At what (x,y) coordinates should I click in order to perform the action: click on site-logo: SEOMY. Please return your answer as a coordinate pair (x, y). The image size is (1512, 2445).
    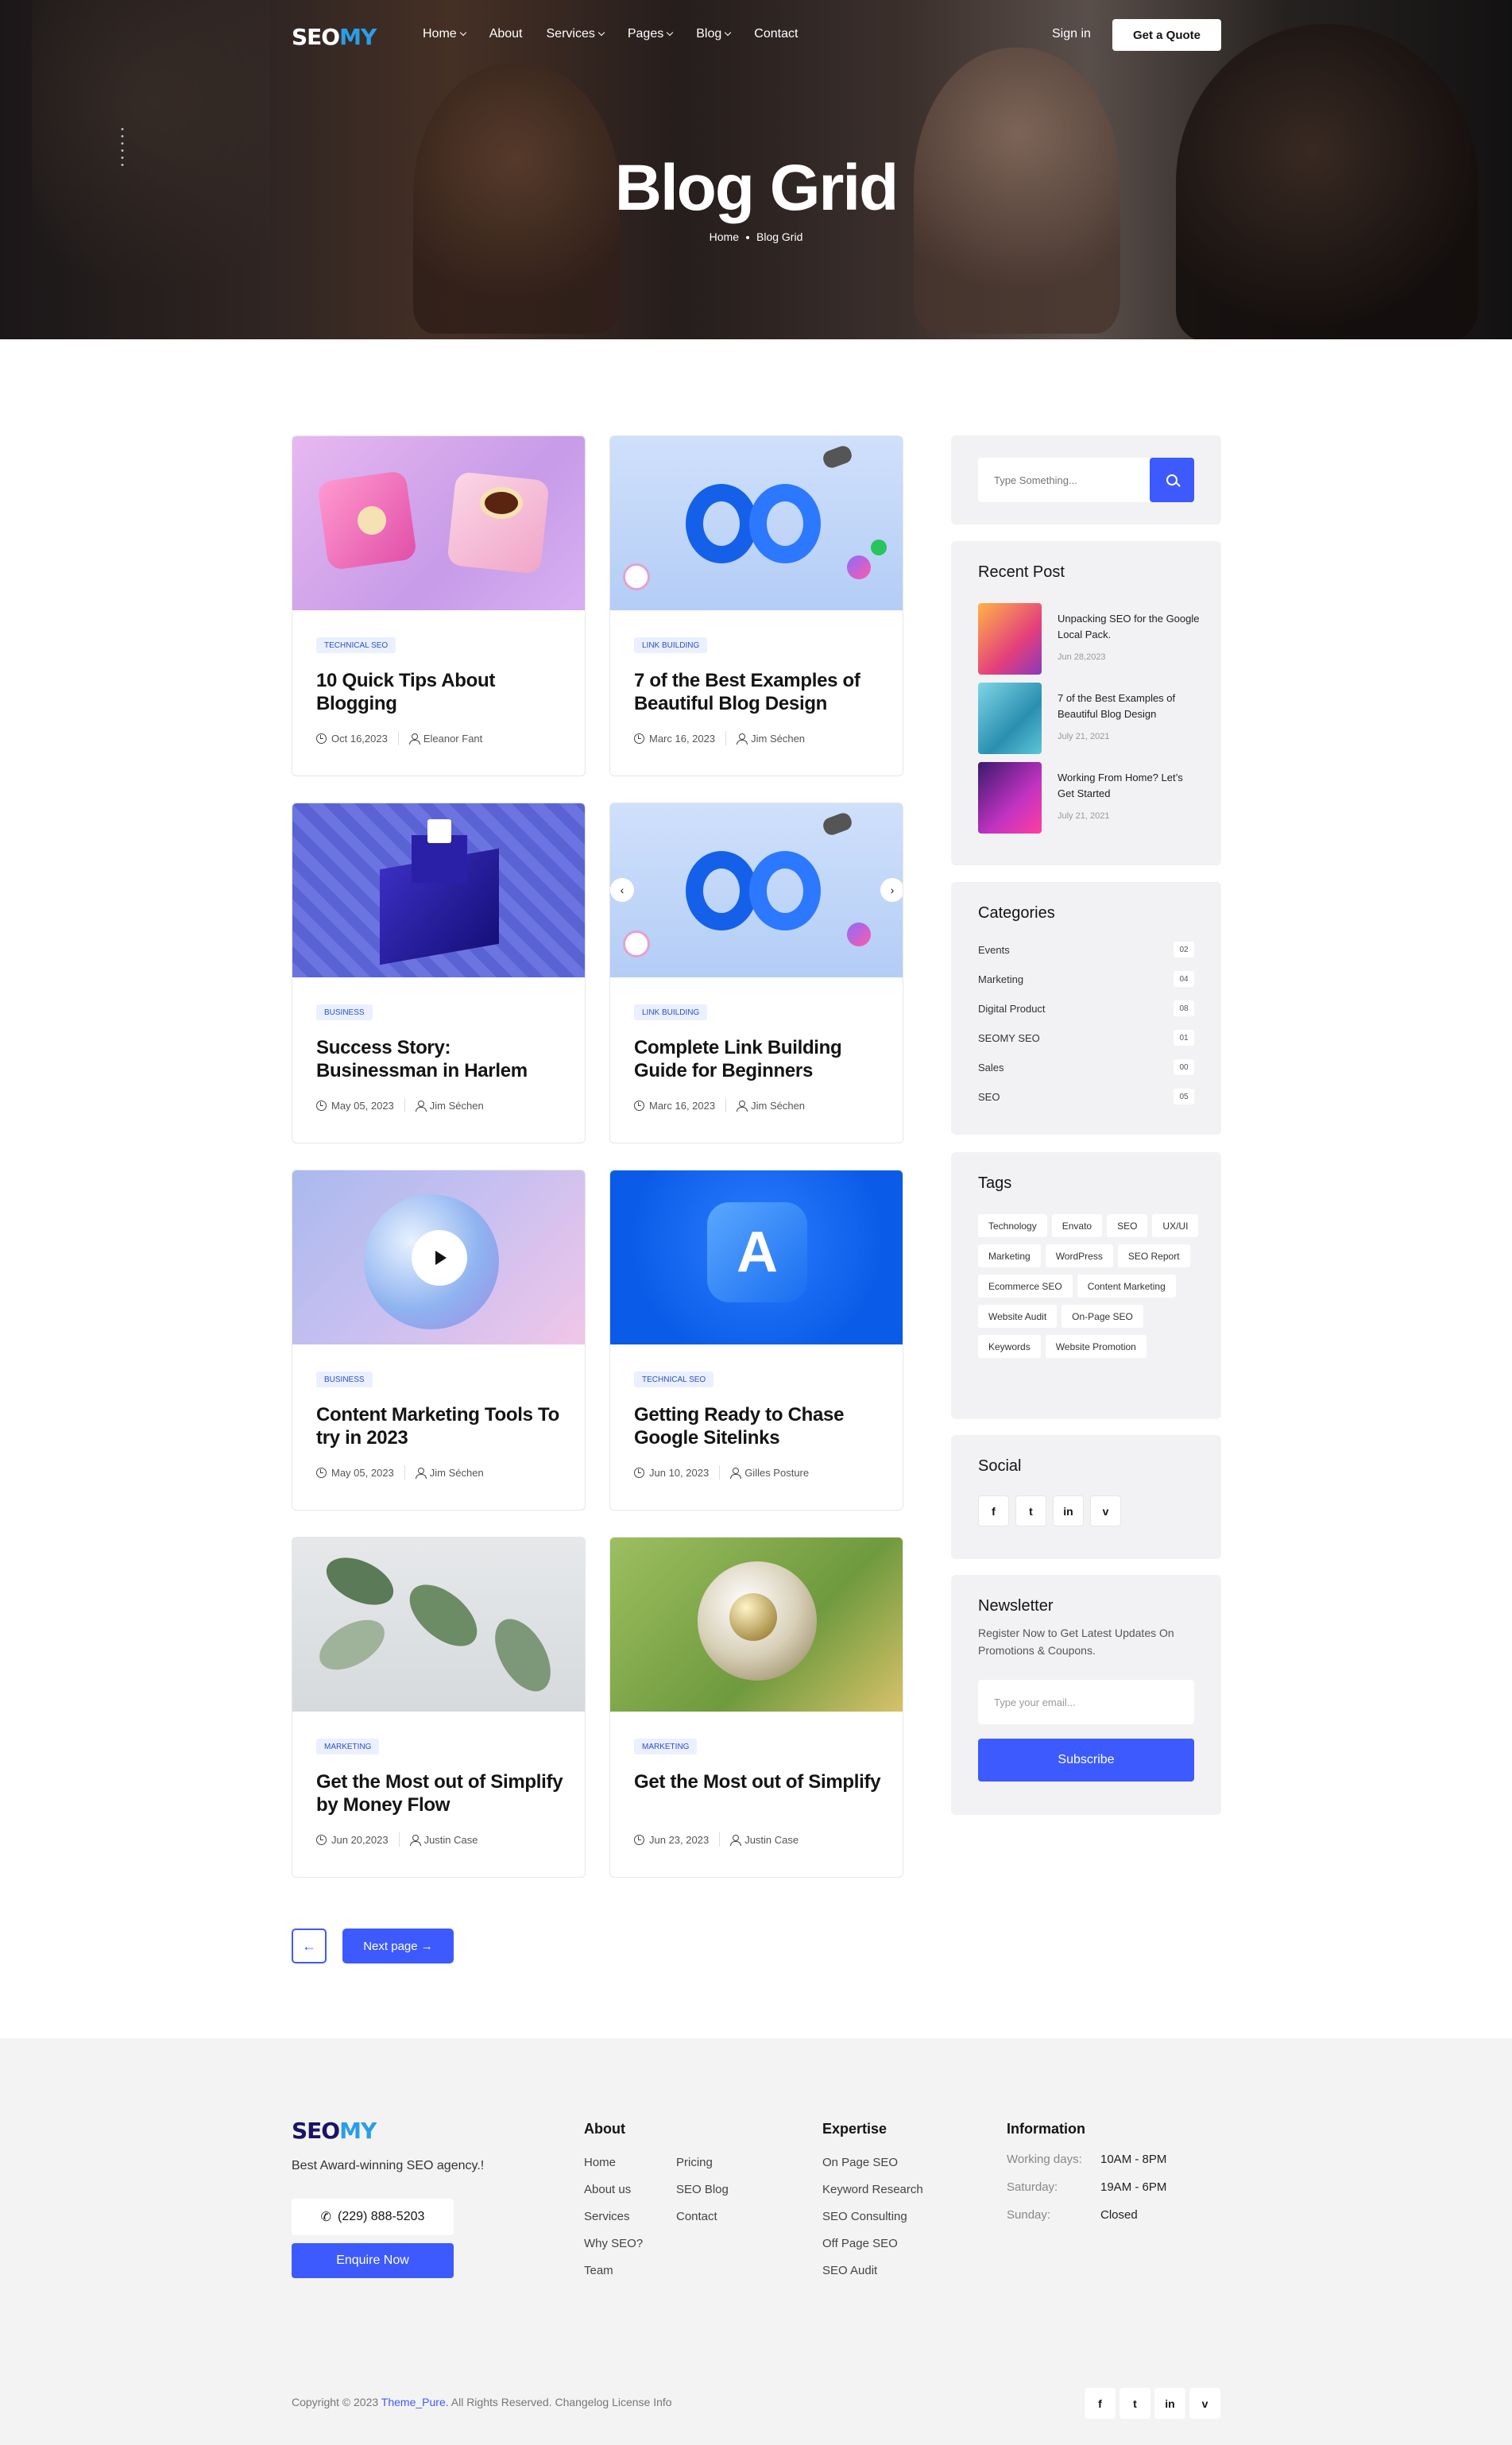
    Looking at the image, I should click on (334, 37).